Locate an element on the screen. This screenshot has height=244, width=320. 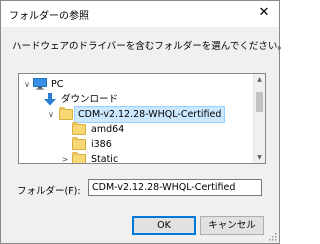
tree-item-label: PC is located at coordinates (57, 84).